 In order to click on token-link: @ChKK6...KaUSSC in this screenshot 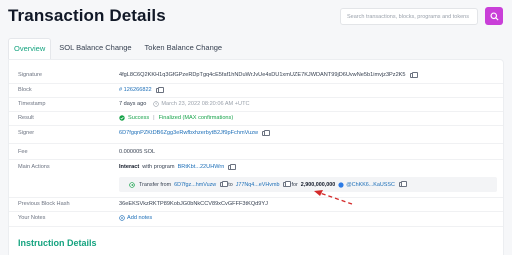, I will do `click(370, 185)`.